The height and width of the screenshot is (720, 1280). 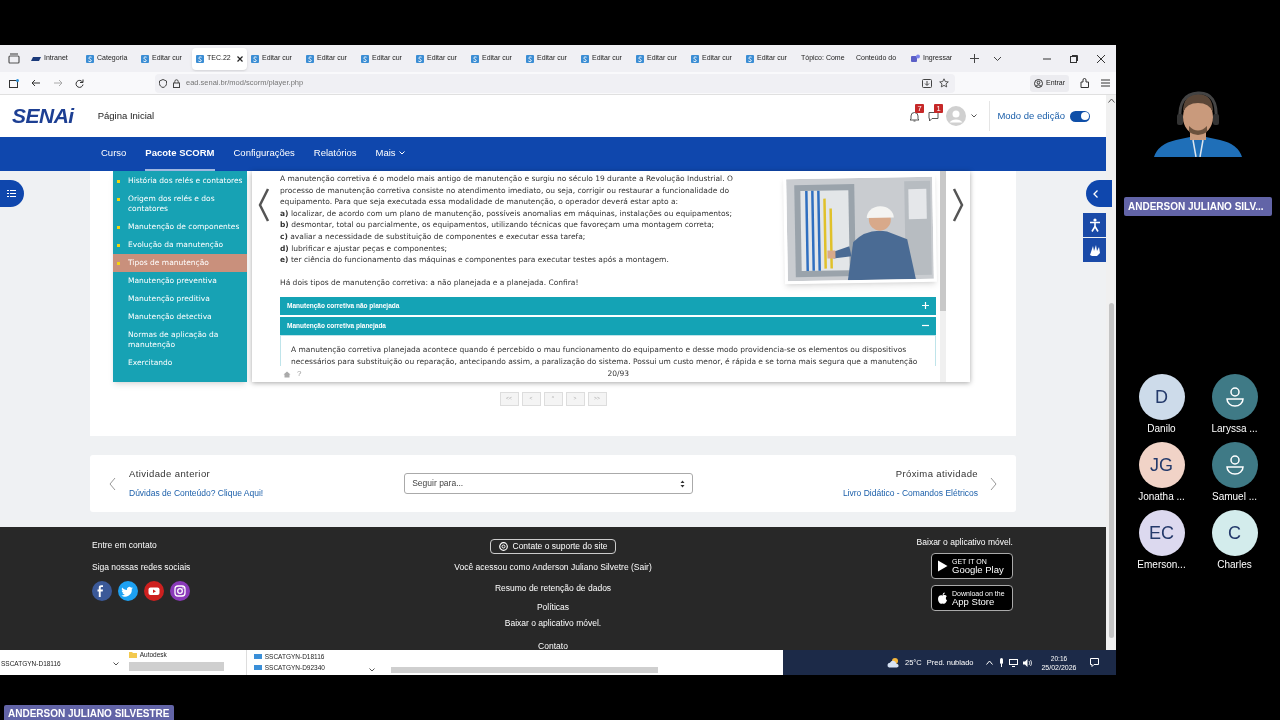 What do you see at coordinates (1002, 662) in the screenshot?
I see `microphone-icon` at bounding box center [1002, 662].